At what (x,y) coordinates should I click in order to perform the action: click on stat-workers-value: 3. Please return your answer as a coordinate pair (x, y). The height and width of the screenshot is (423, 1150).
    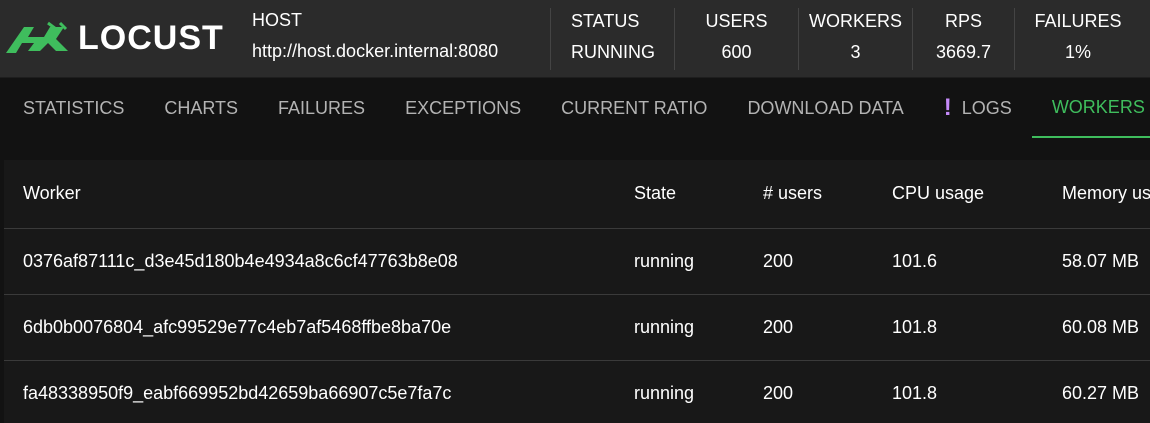
    Looking at the image, I should click on (855, 52).